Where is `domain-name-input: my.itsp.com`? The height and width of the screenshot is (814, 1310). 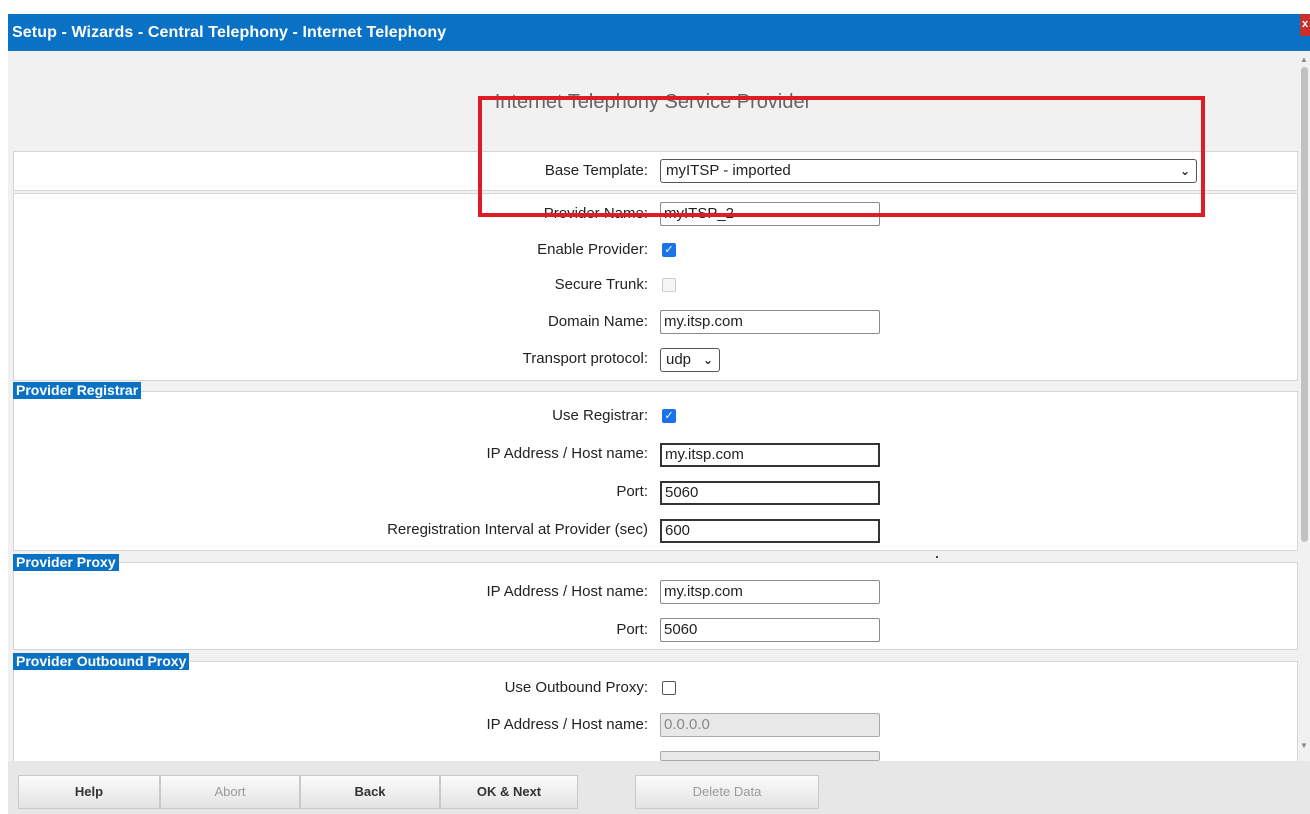
domain-name-input: my.itsp.com is located at coordinates (770, 322).